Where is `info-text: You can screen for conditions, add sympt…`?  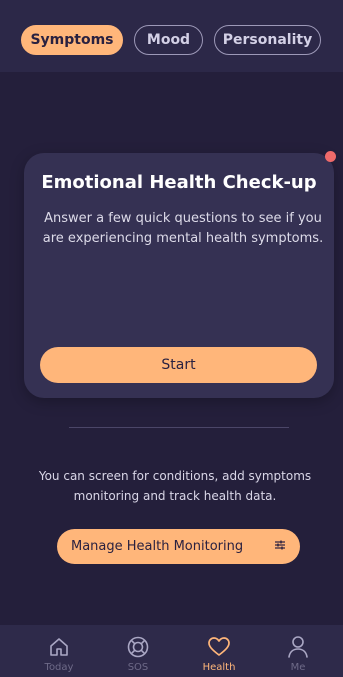
info-text: You can screen for conditions, add sympt… is located at coordinates (175, 486).